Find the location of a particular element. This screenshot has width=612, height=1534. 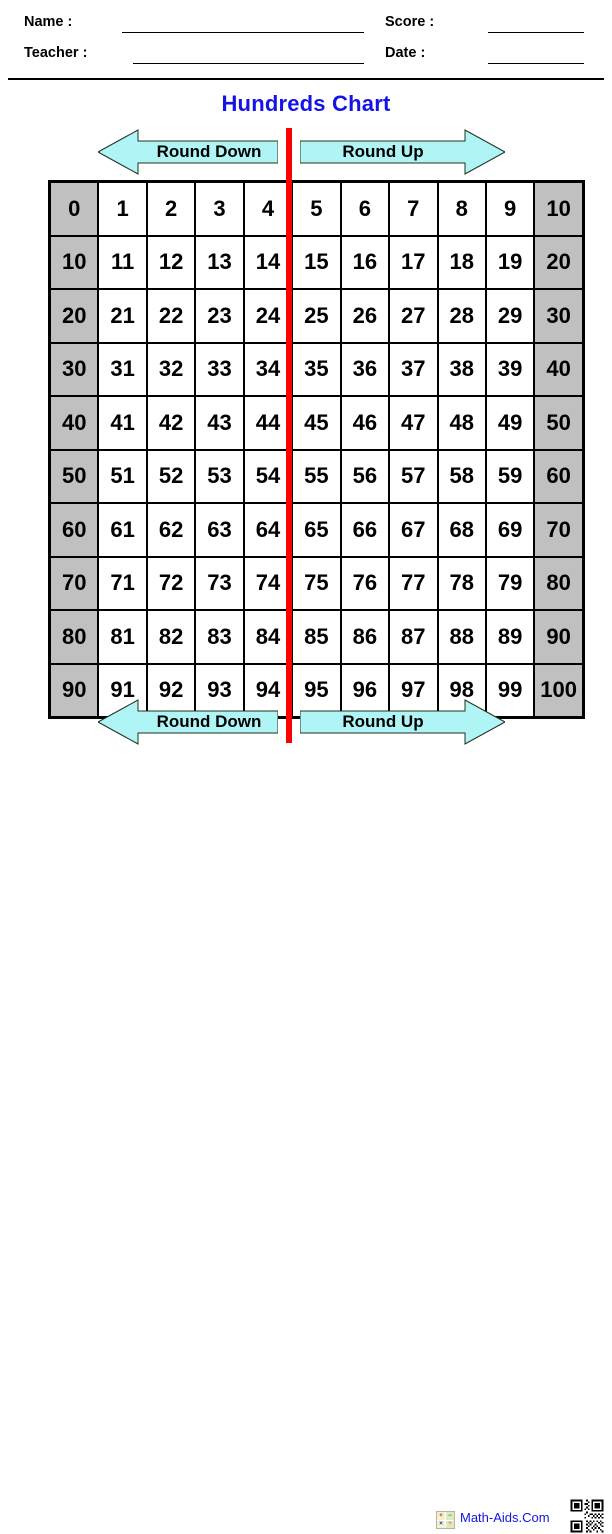

chart-cell-51: 51 is located at coordinates (122, 476).